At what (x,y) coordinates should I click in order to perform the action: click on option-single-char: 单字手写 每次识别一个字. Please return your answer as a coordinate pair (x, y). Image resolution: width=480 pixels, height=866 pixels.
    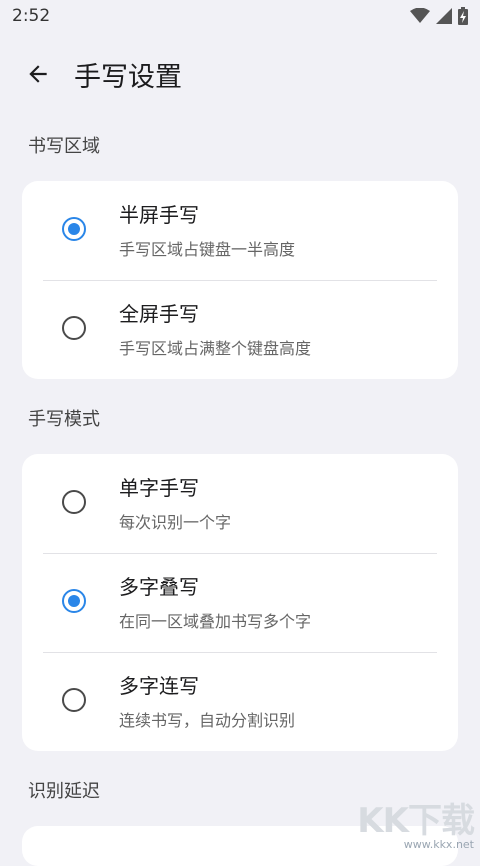
    Looking at the image, I should click on (240, 503).